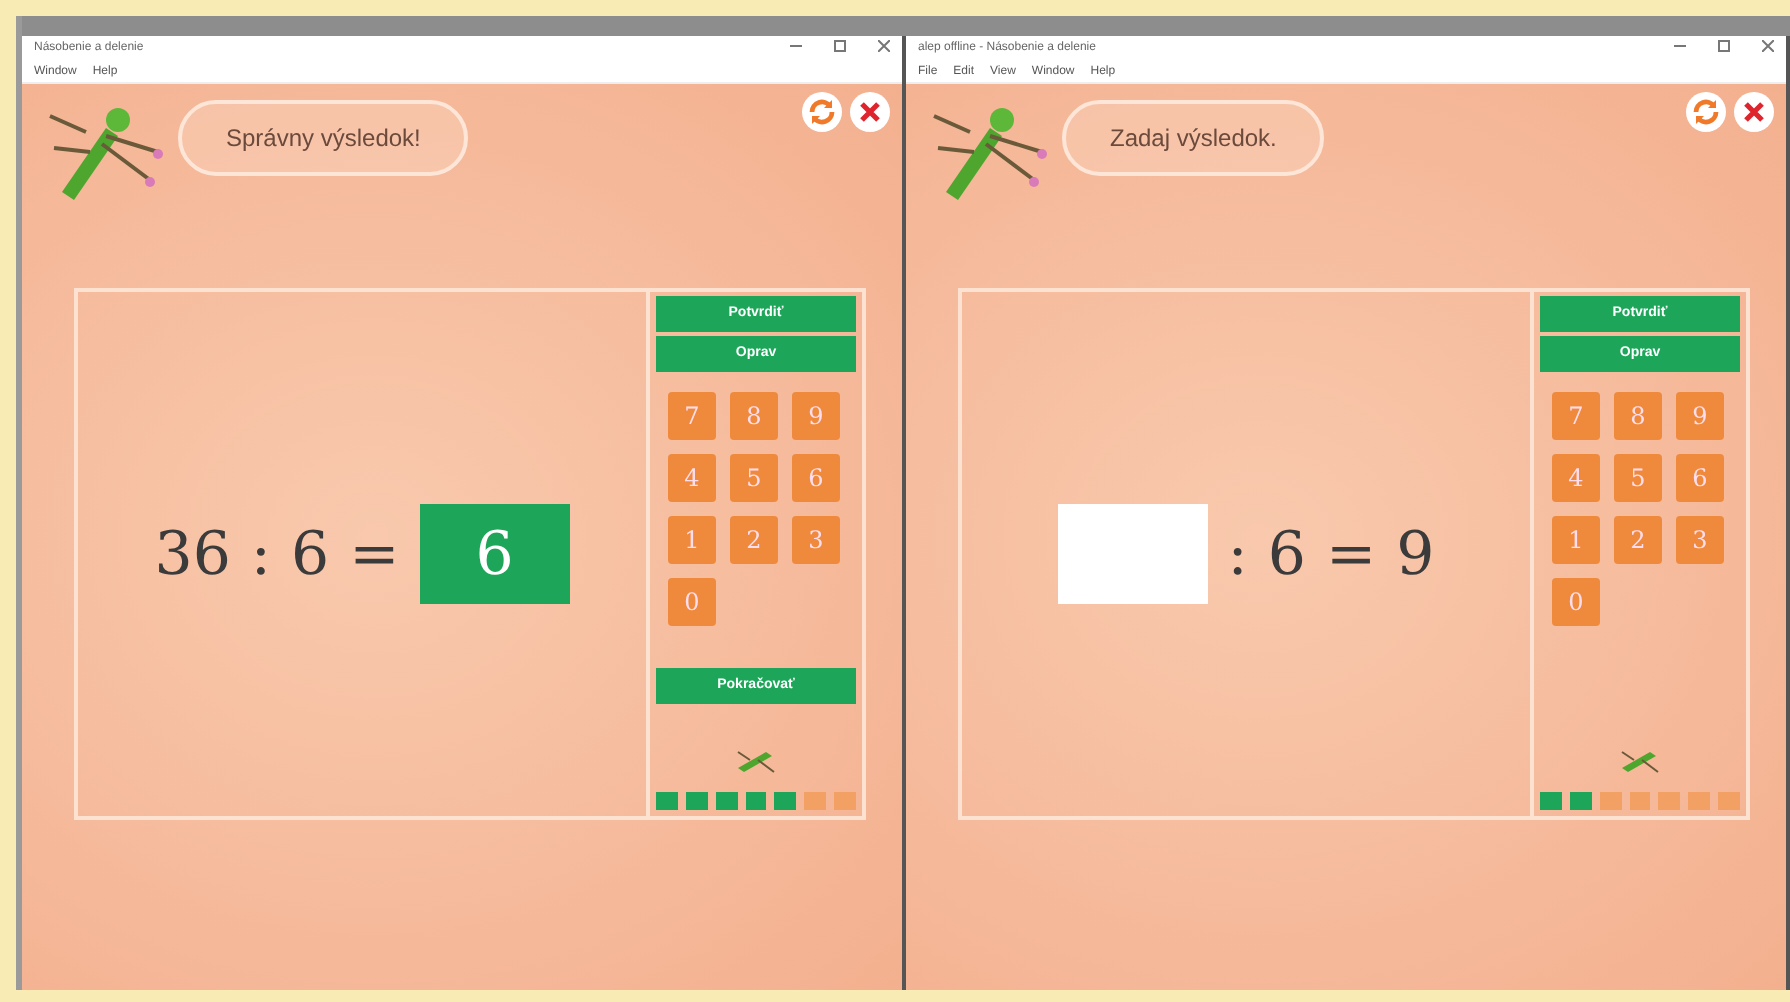 This screenshot has height=1002, width=1790. What do you see at coordinates (1193, 138) in the screenshot?
I see `speech-bubble: Zadaj výsledok.` at bounding box center [1193, 138].